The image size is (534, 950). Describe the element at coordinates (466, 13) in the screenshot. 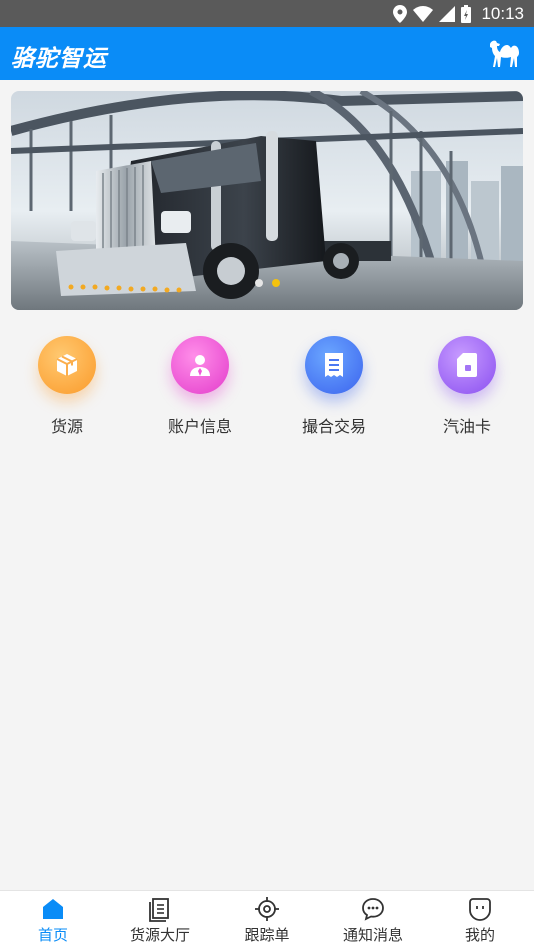

I see `battery-icon` at that location.